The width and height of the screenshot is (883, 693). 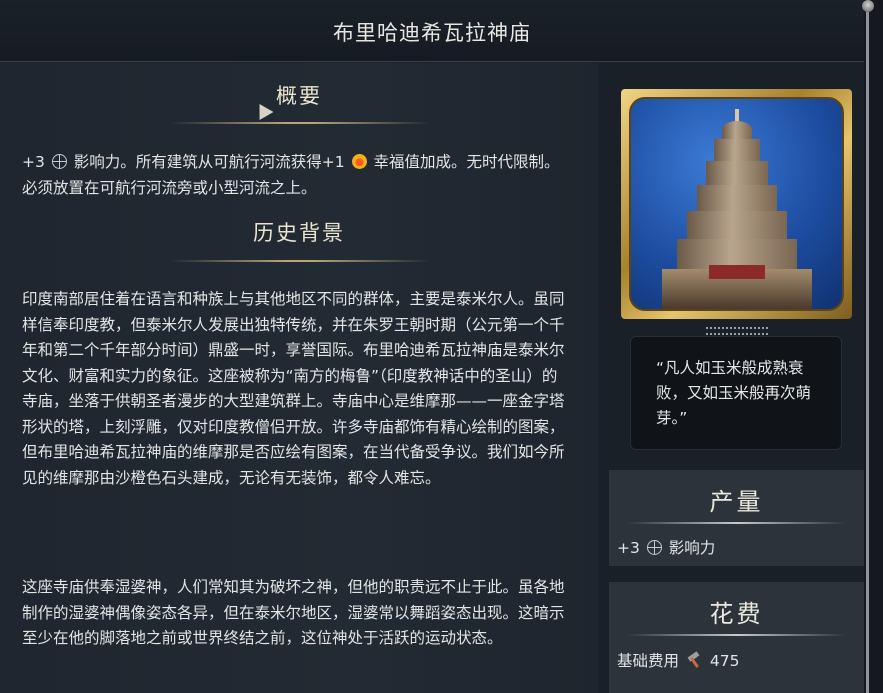 I want to click on cost-row: 基础费用 475, so click(x=678, y=660).